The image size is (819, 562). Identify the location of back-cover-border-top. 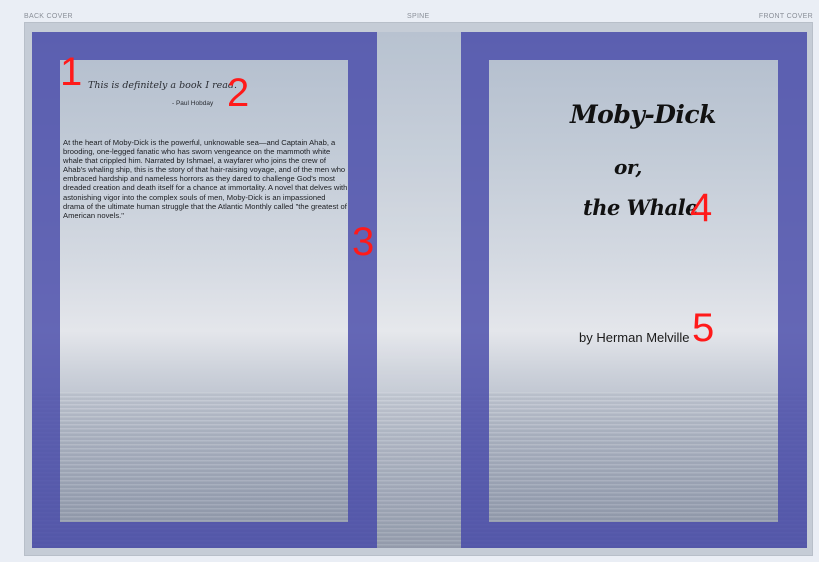
(204, 46).